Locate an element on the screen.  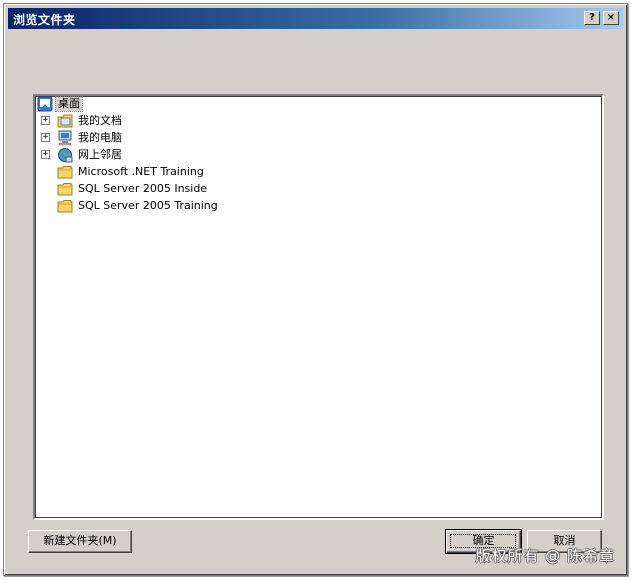
my-computer-icon is located at coordinates (65, 138).